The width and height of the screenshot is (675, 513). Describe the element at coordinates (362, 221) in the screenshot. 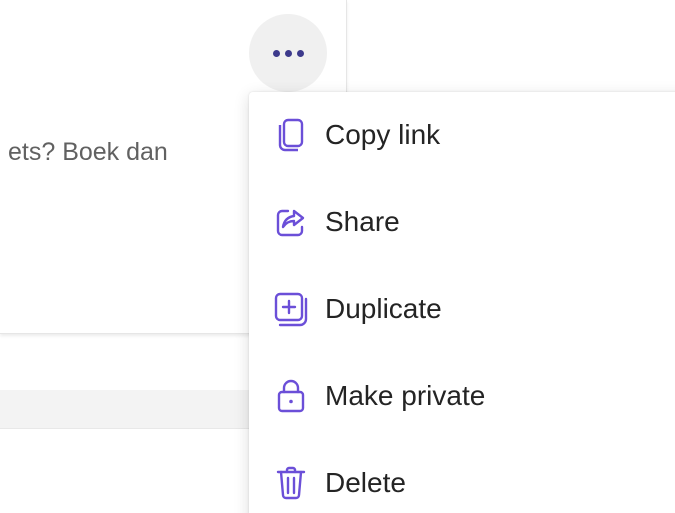

I see `menu-item-label: Share` at that location.